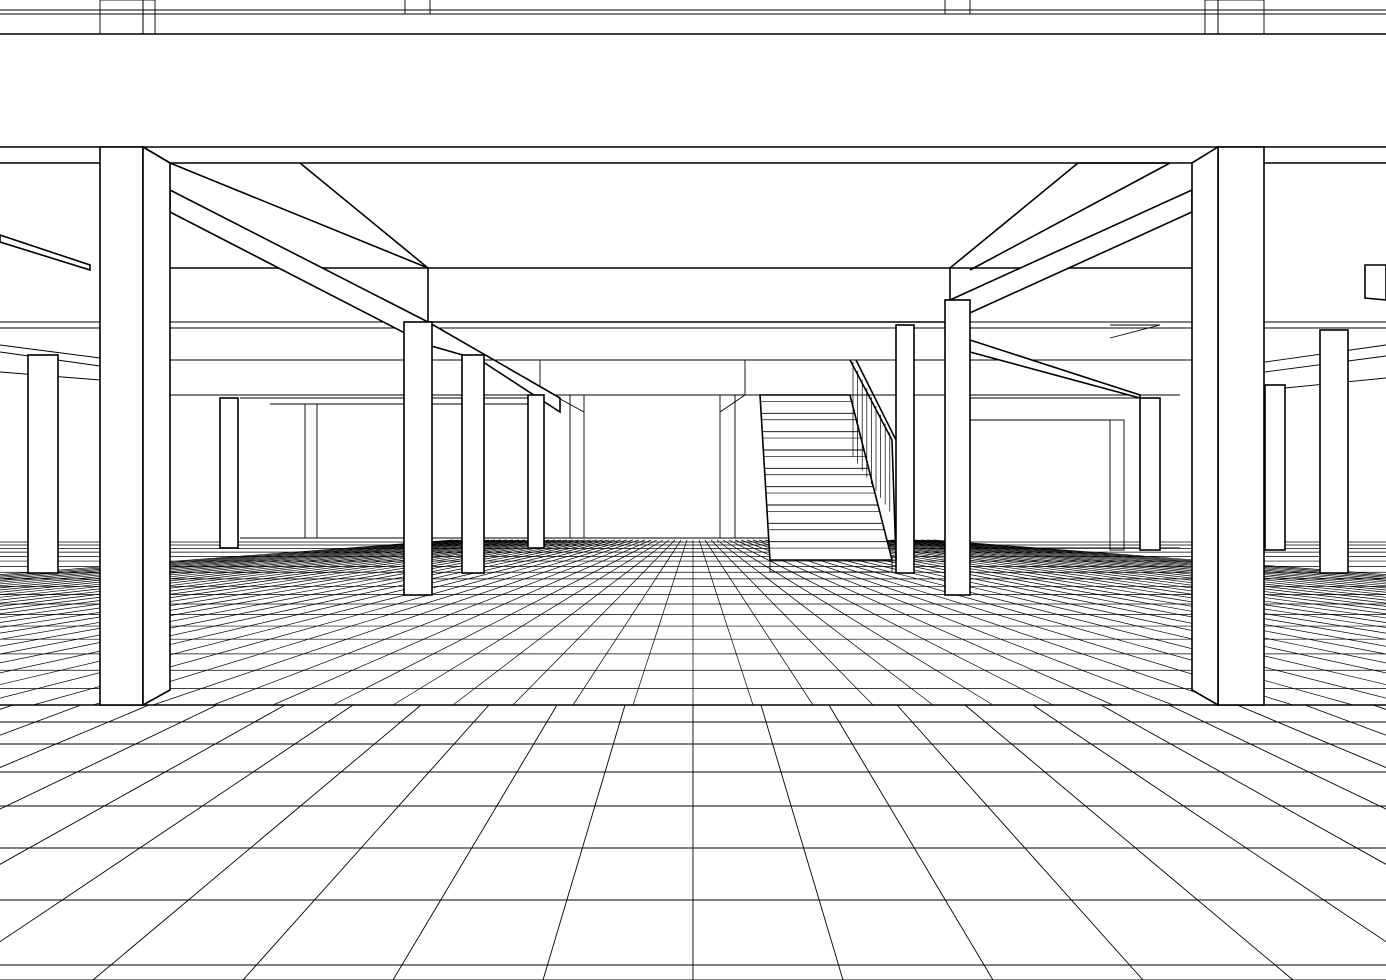  Describe the element at coordinates (121, 426) in the screenshot. I see `column-front-left` at that location.